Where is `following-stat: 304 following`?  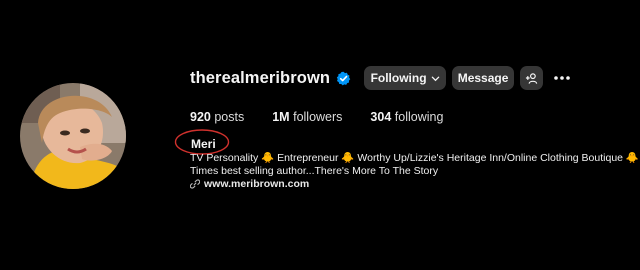 following-stat: 304 following is located at coordinates (406, 117).